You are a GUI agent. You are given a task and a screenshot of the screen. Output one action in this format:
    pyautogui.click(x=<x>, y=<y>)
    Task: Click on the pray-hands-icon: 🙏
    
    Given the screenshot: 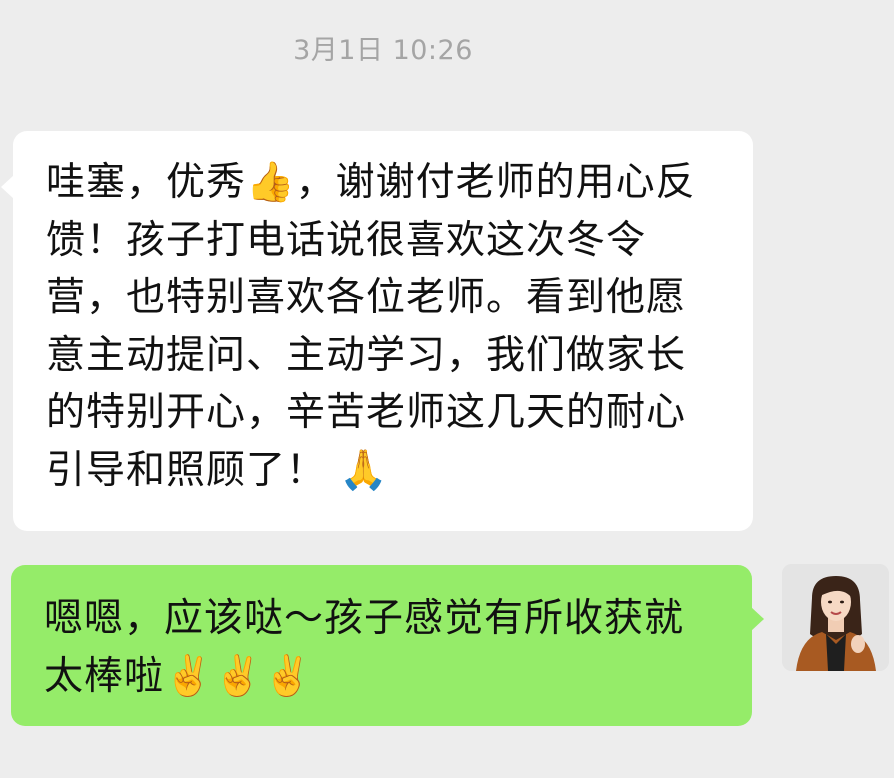 What is the action you would take?
    pyautogui.click(x=364, y=470)
    